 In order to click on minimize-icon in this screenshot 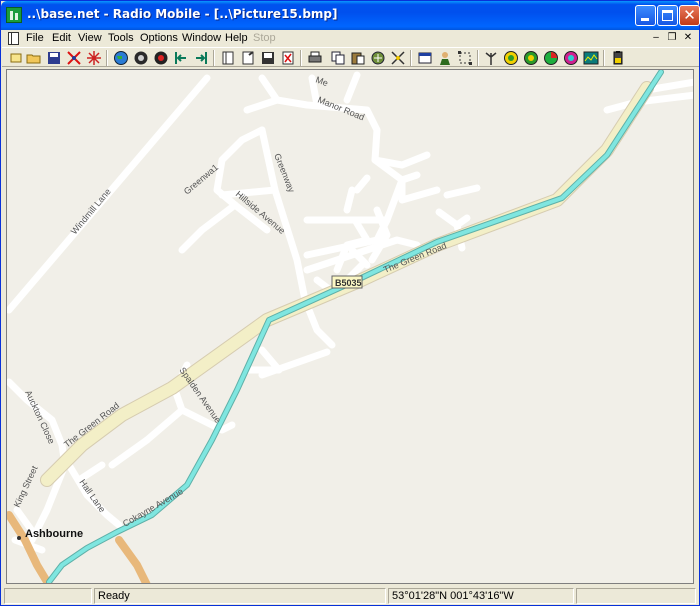, I will do `click(645, 19)`.